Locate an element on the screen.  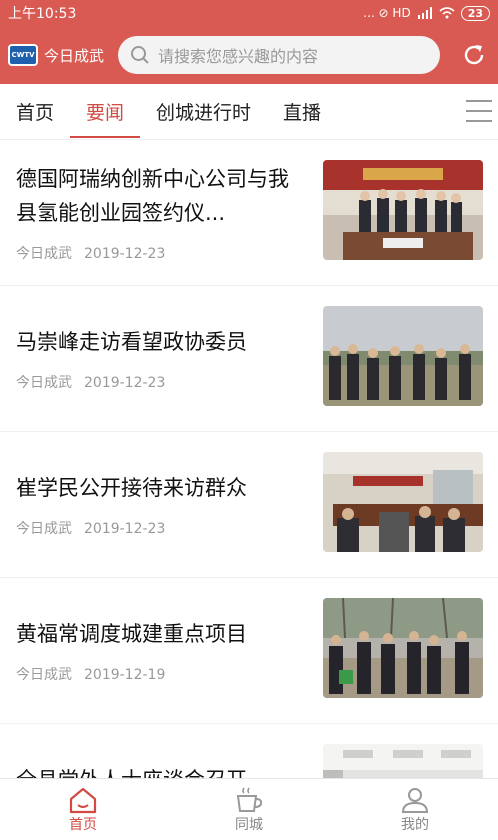
home-icon is located at coordinates (83, 800).